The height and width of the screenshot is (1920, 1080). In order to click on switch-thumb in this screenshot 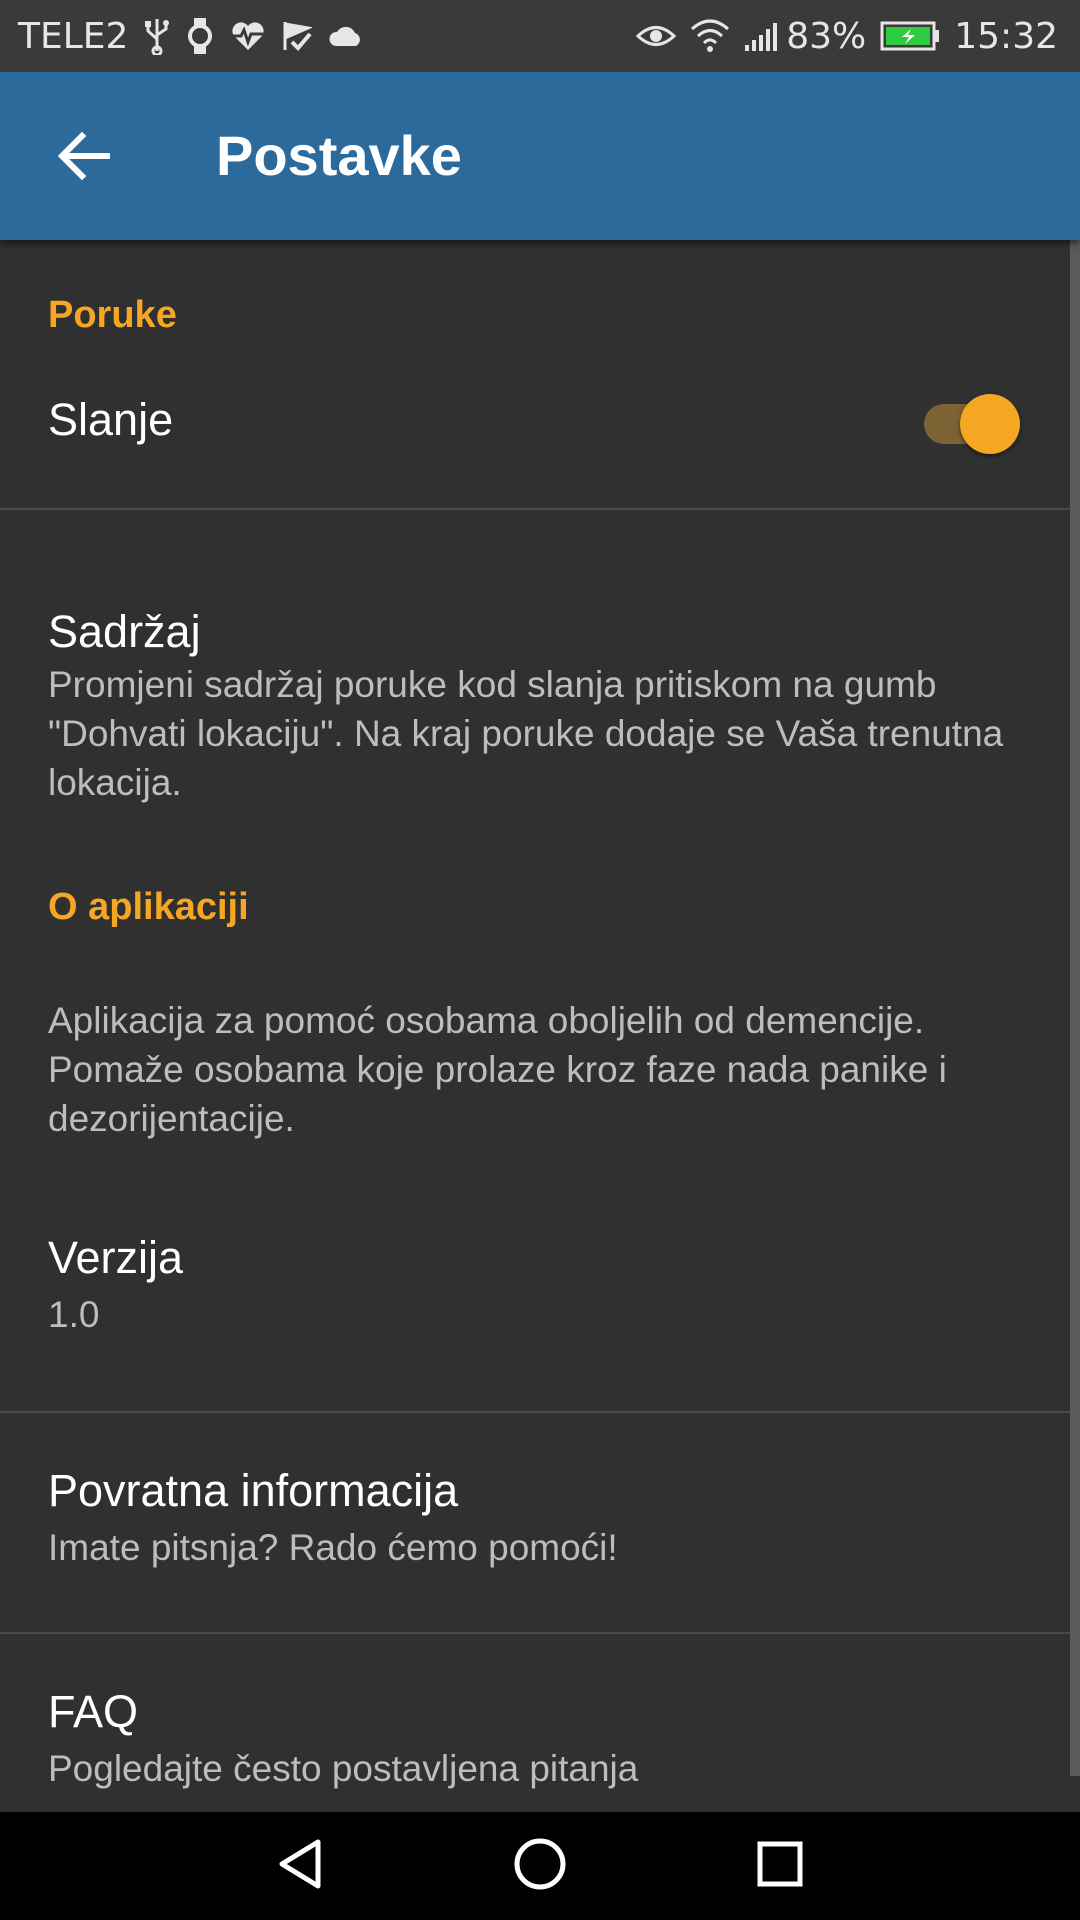, I will do `click(990, 424)`.